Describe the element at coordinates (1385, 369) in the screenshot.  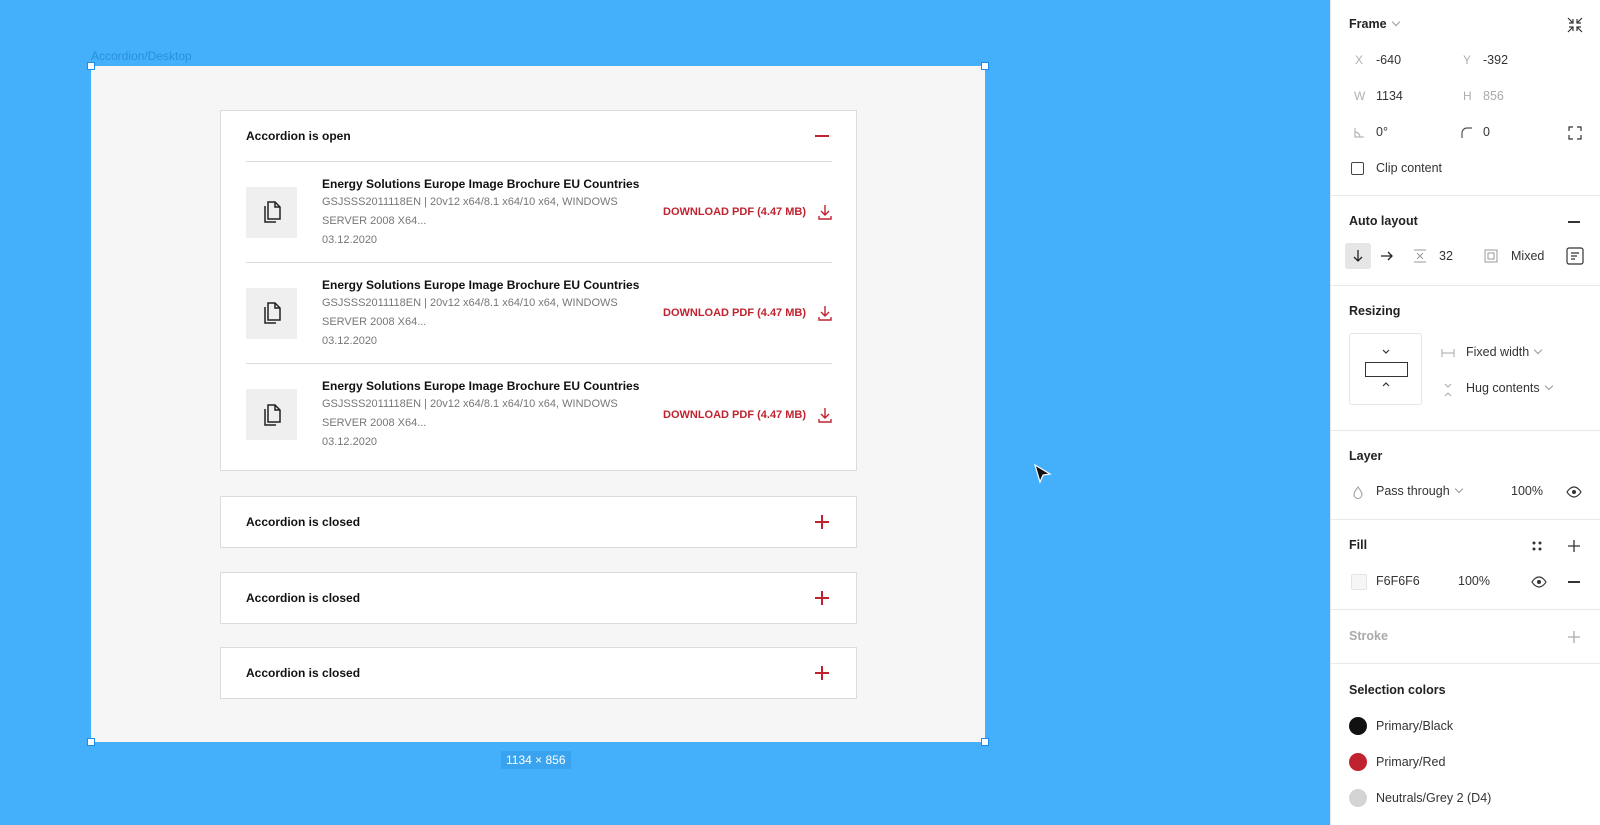
I see `resizing-preview` at that location.